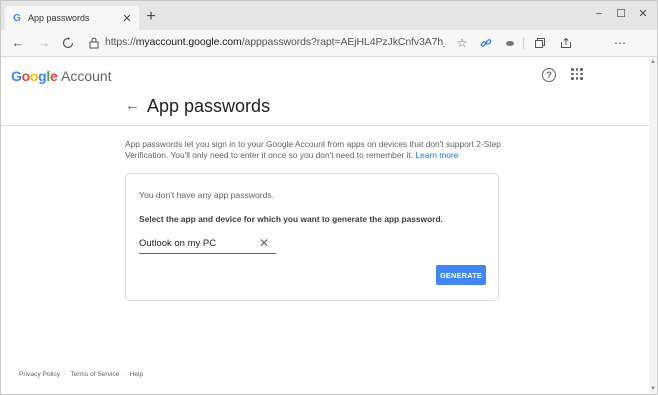 This screenshot has height=395, width=658. Describe the element at coordinates (461, 275) in the screenshot. I see `generate-button: GENERATE` at that location.